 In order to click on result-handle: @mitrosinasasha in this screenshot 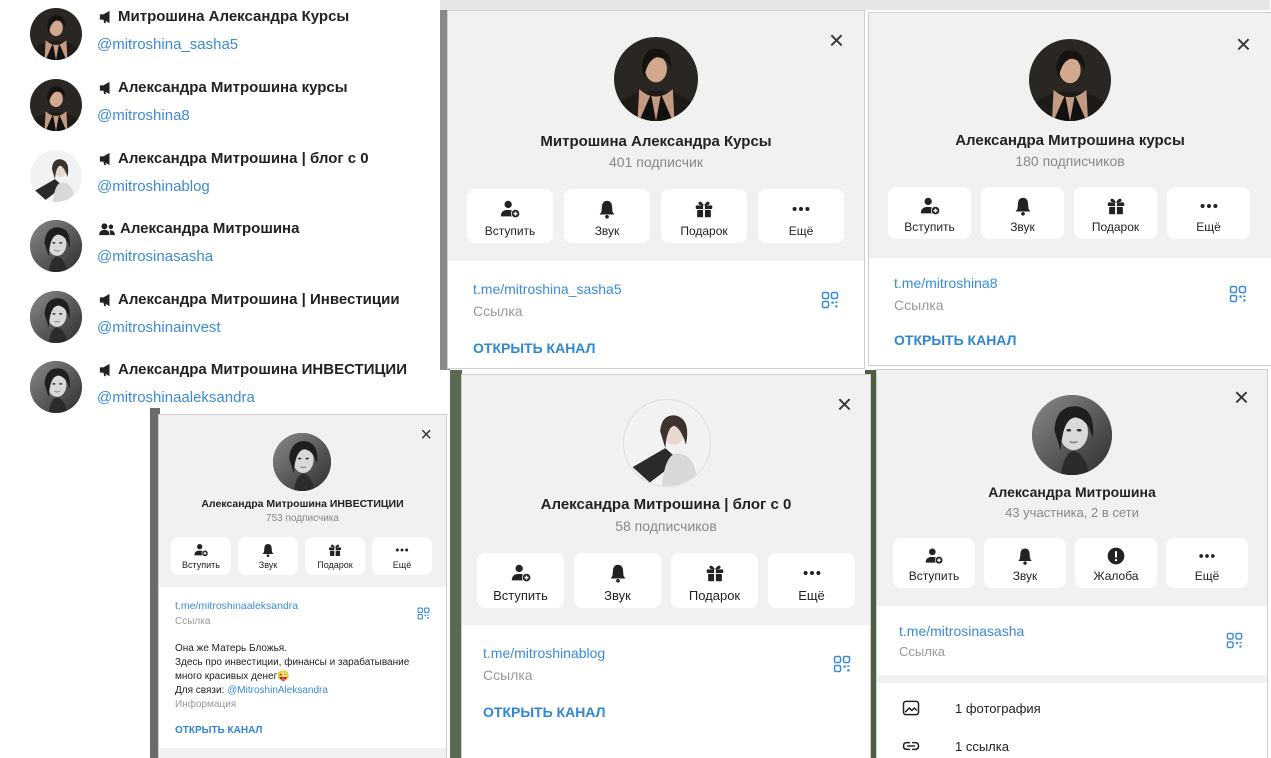, I will do `click(155, 256)`.